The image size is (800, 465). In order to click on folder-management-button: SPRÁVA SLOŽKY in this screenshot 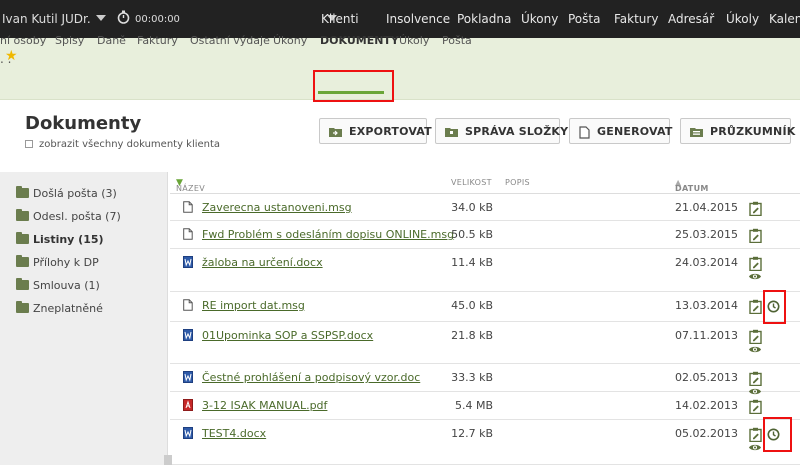, I will do `click(501, 131)`.